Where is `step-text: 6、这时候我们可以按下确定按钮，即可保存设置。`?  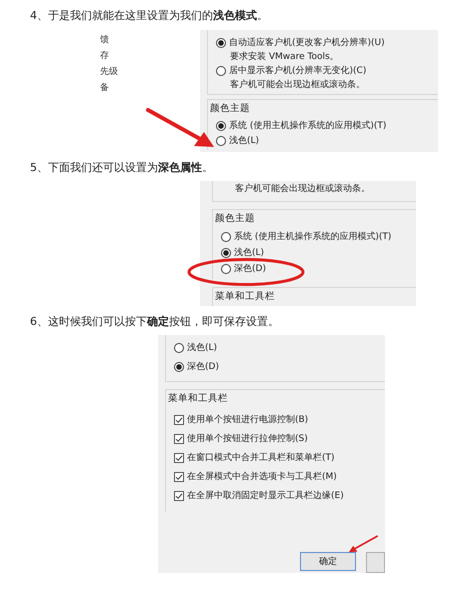
step-text: 6、这时候我们可以按下确定按钮，即可保存设置。 is located at coordinates (154, 322).